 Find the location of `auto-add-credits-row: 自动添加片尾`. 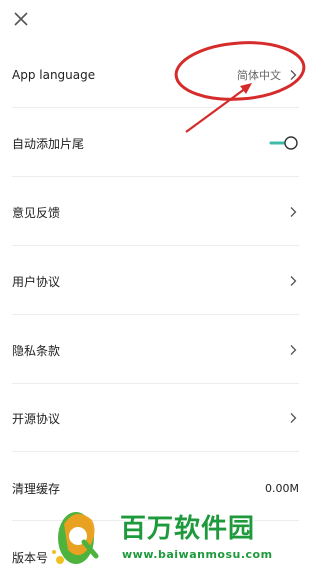

auto-add-credits-row: 自动添加片尾 is located at coordinates (155, 143).